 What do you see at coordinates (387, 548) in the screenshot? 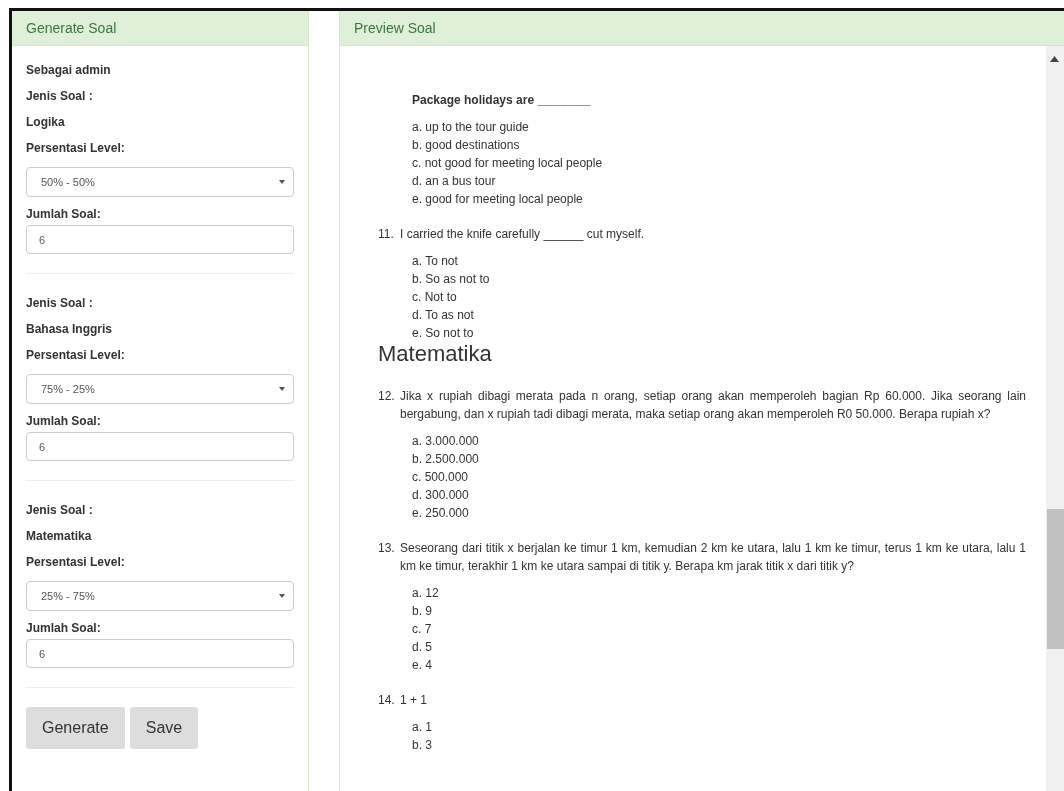
I see `question-number: 13.` at bounding box center [387, 548].